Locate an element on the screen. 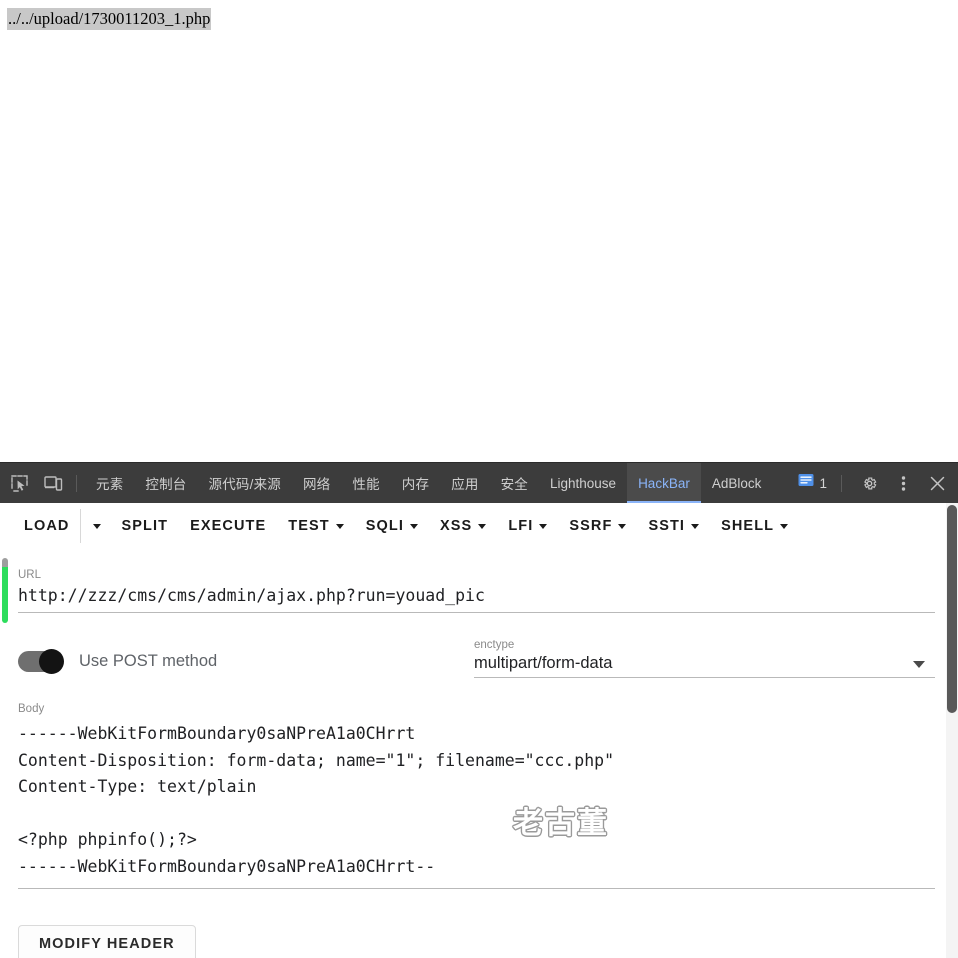 This screenshot has width=958, height=958. console-messages-button: 1 is located at coordinates (812, 483).